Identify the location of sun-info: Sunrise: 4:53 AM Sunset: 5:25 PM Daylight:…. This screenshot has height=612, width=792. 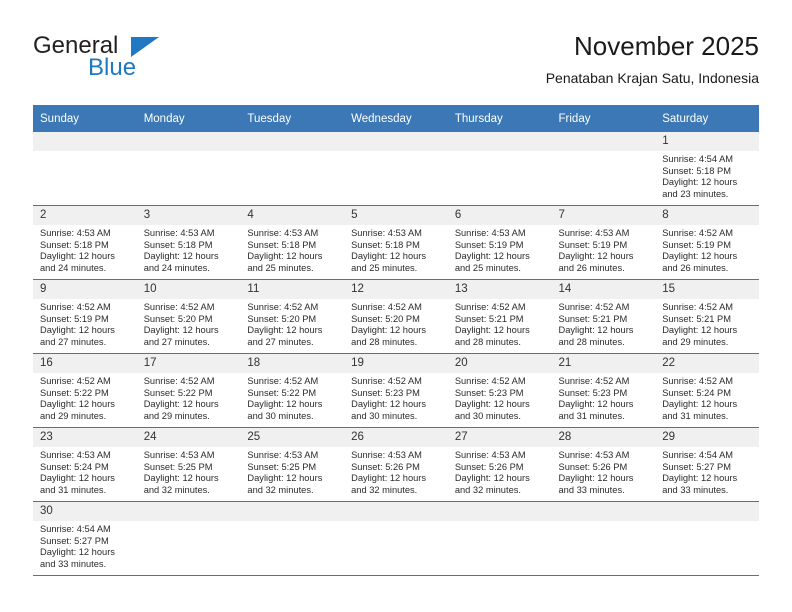
(292, 471).